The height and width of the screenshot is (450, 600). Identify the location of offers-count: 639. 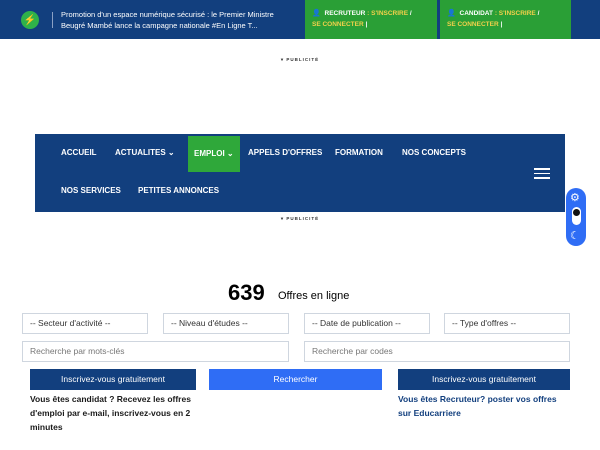
(246, 292).